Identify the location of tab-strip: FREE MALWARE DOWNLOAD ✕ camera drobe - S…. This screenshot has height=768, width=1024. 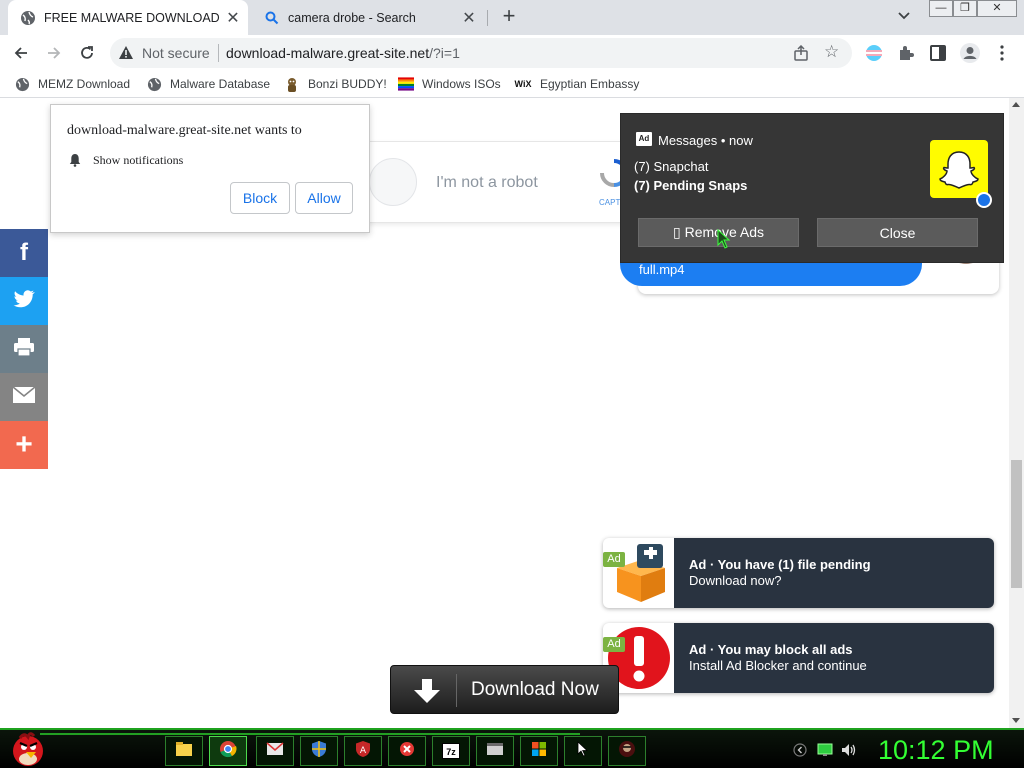
(512, 17).